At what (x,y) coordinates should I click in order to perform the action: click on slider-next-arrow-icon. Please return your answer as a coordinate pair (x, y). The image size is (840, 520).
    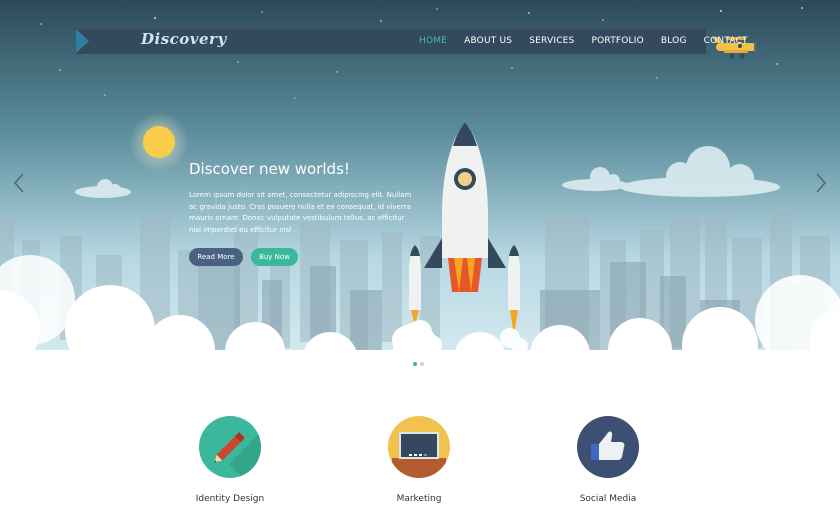
    Looking at the image, I should click on (821, 183).